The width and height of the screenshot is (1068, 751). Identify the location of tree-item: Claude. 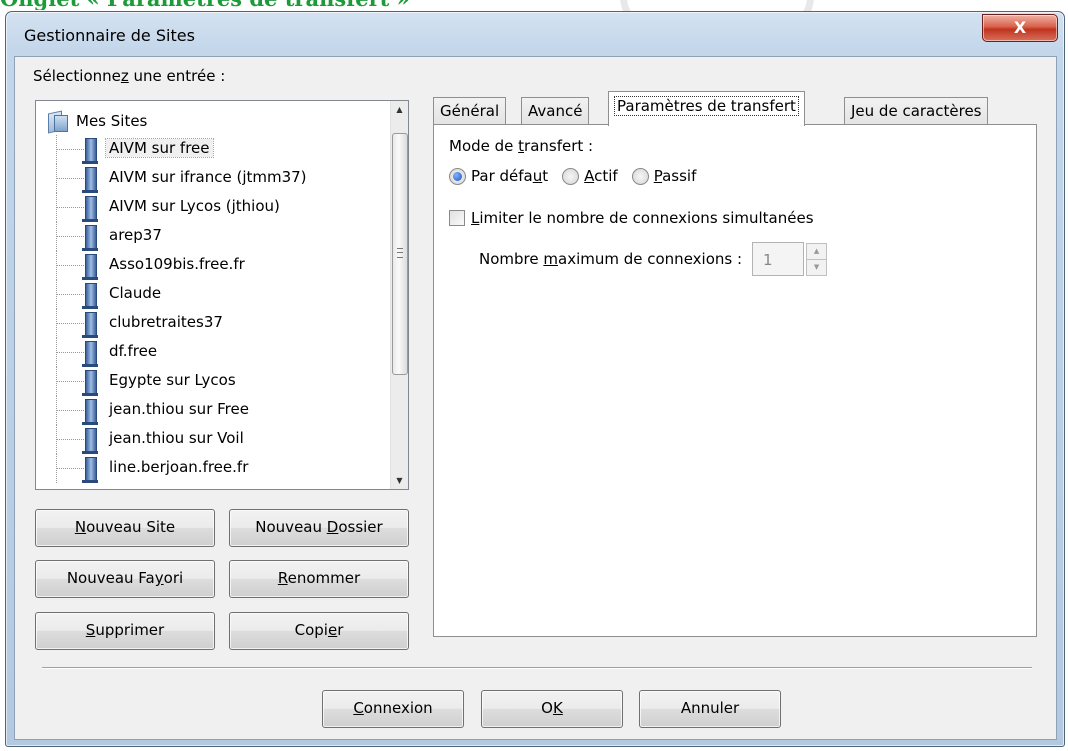
(221, 294).